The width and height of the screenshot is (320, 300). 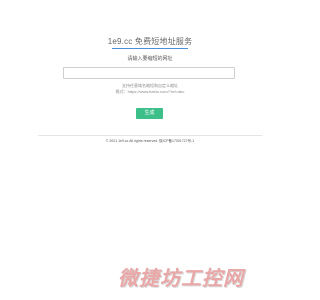 I want to click on title-underline, so click(x=150, y=48).